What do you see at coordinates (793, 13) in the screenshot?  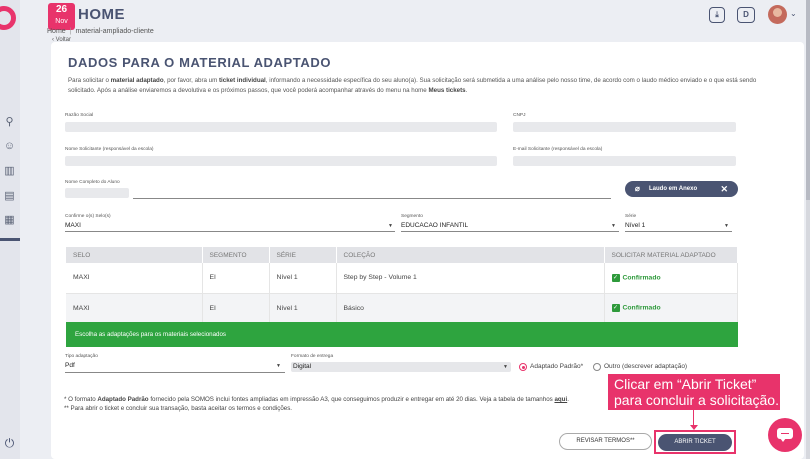 I see `chevron-down-icon: ⌄` at bounding box center [793, 13].